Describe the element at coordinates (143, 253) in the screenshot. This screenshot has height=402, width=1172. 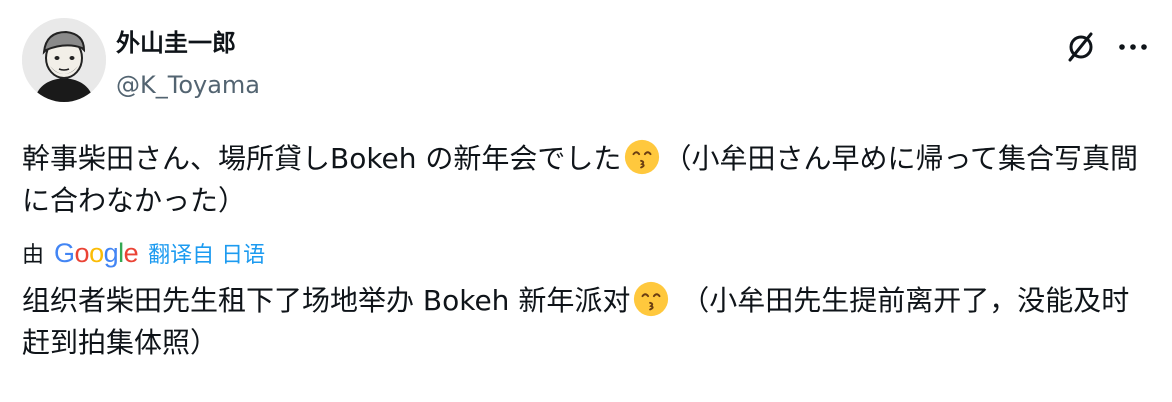
I see `translation-attribution: 由 Google 翻译自 日语` at that location.